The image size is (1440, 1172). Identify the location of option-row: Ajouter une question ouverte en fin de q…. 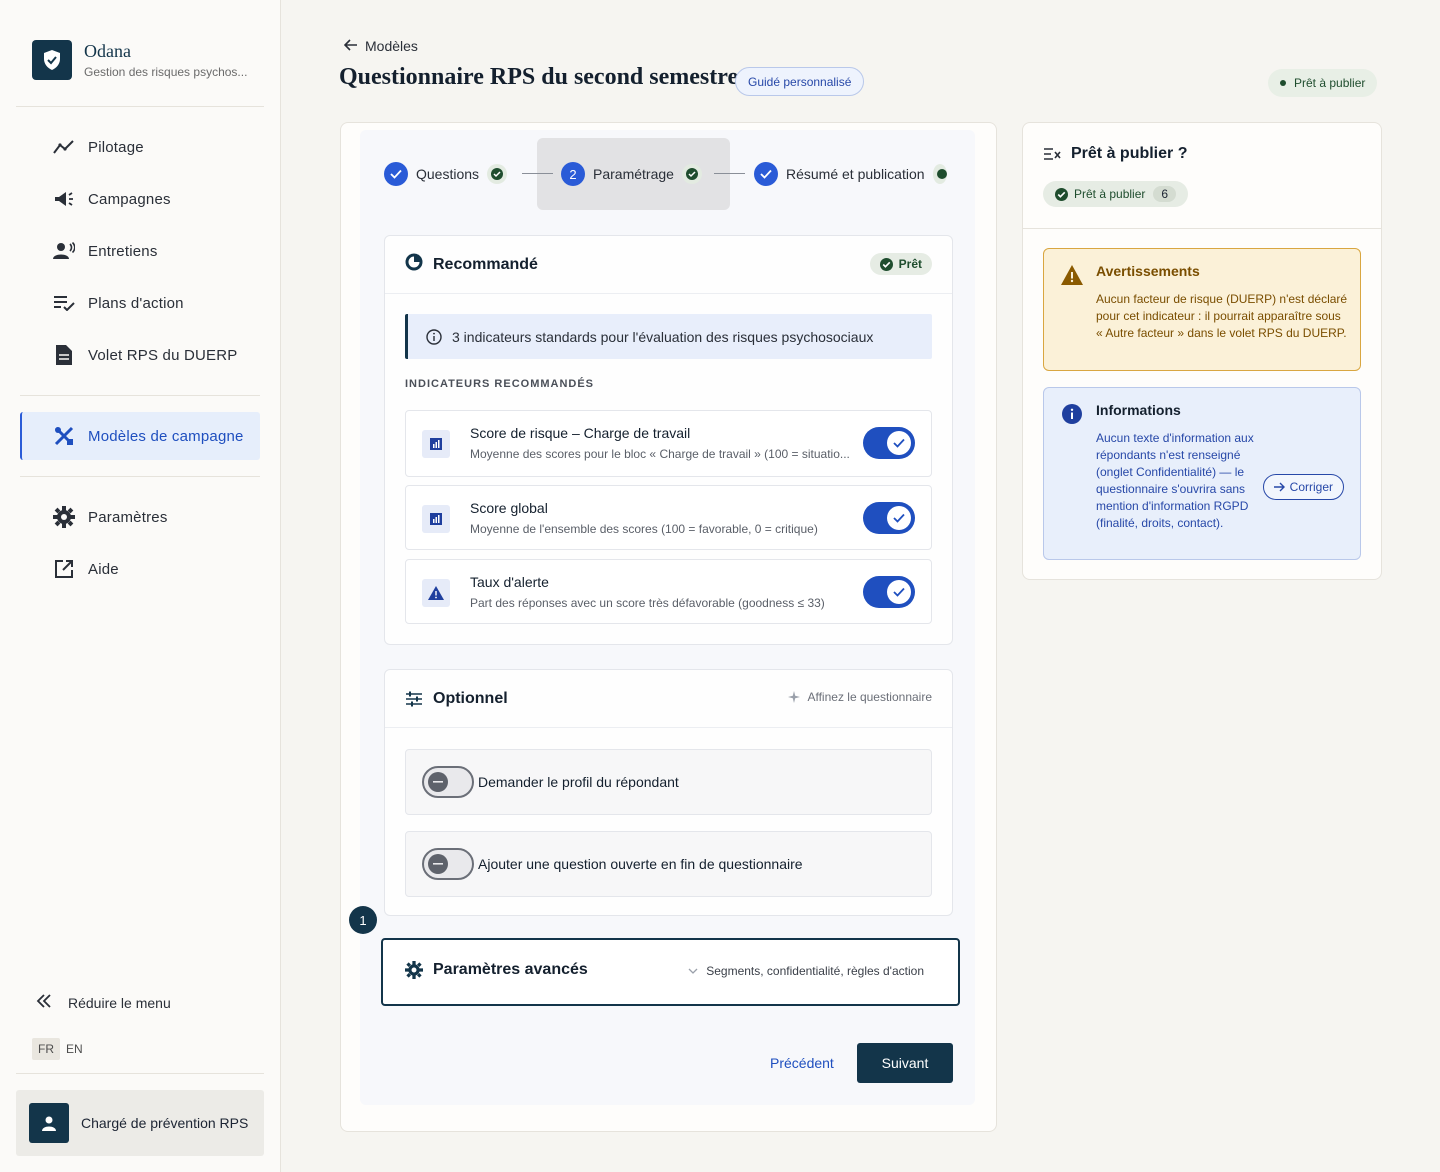
(668, 864).